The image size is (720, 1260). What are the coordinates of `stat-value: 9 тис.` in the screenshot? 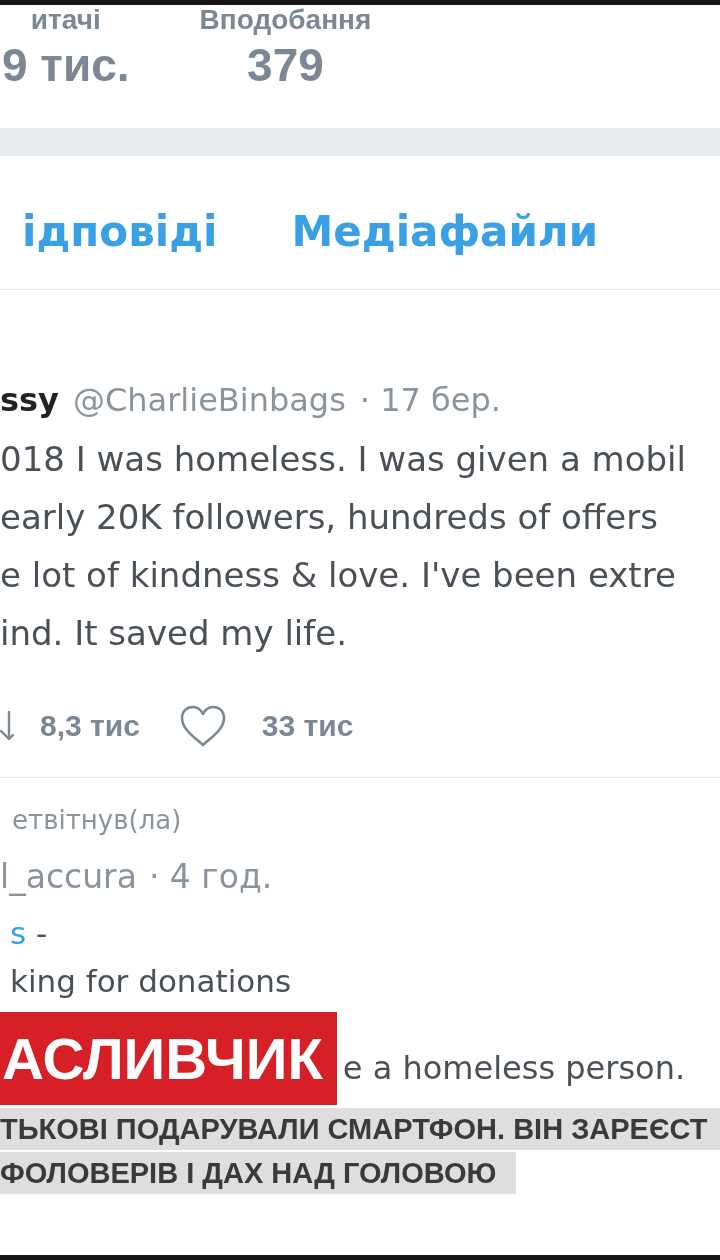 It's located at (66, 65).